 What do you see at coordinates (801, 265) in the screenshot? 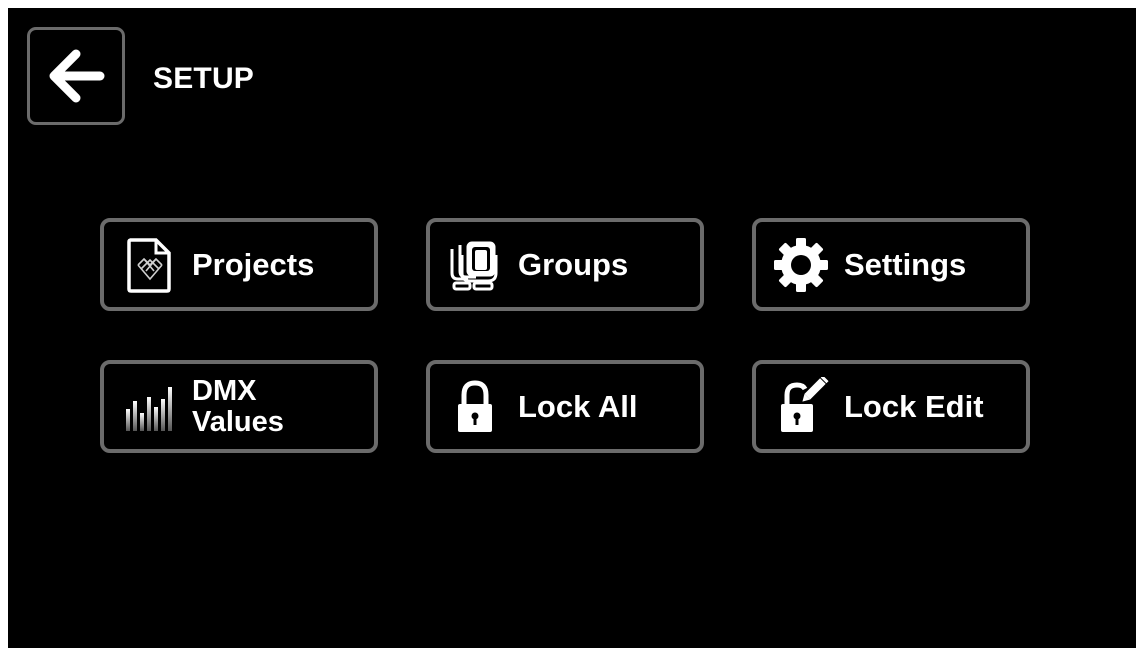
I see `gear-icon` at bounding box center [801, 265].